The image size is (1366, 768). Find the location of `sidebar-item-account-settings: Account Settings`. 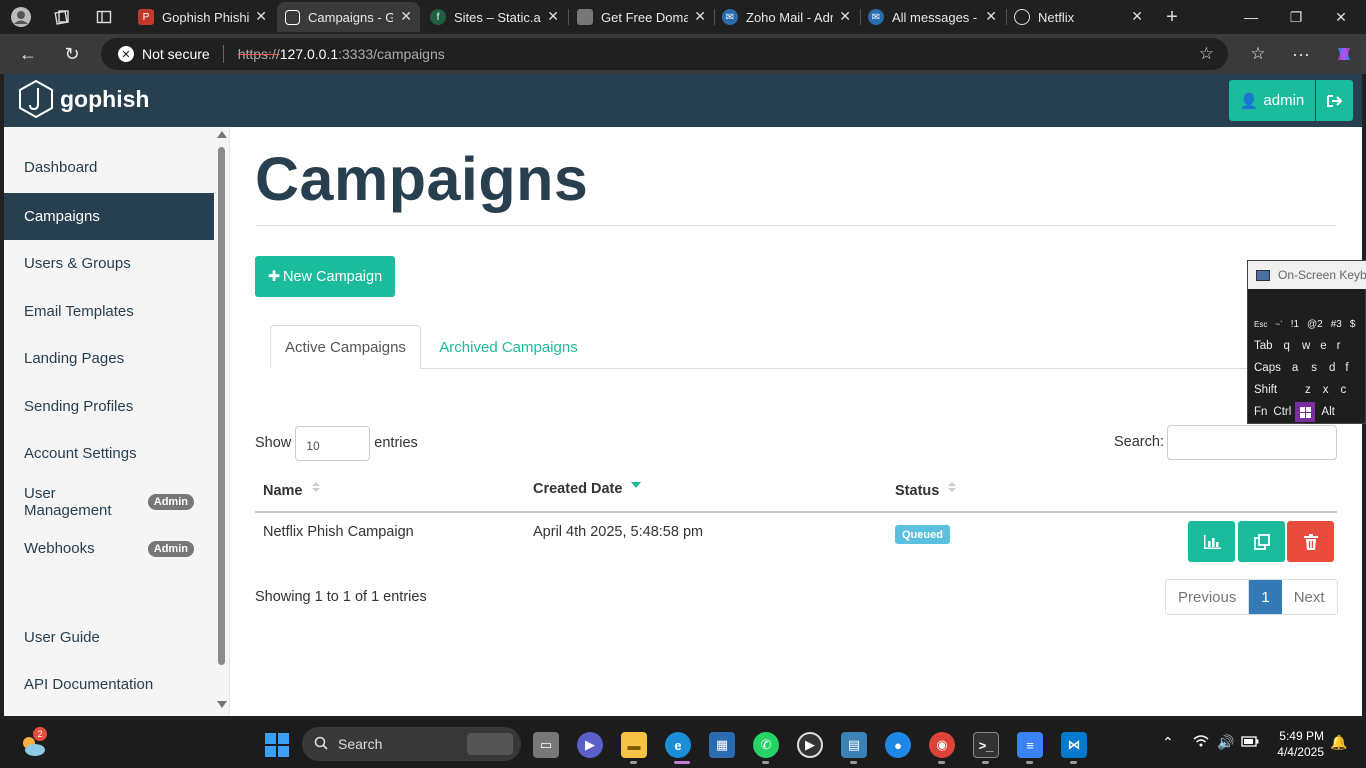

sidebar-item-account-settings: Account Settings is located at coordinates (109, 453).